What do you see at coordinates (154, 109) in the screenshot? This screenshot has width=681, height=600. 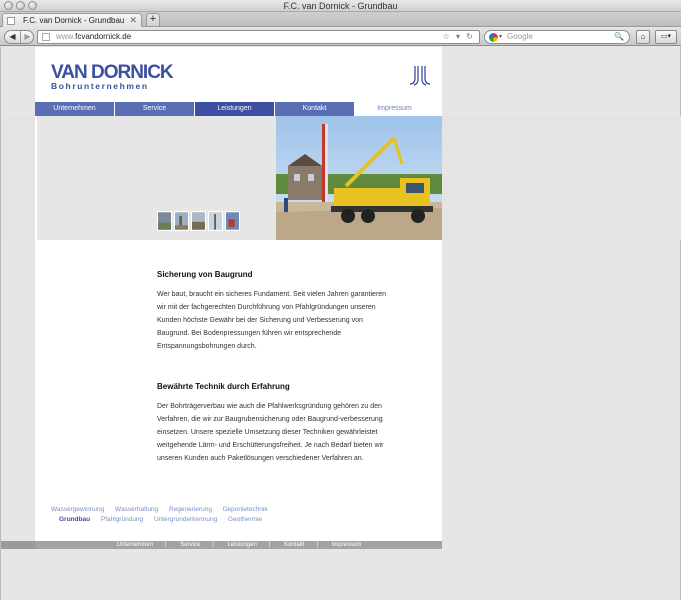 I see `nav-service: Service` at bounding box center [154, 109].